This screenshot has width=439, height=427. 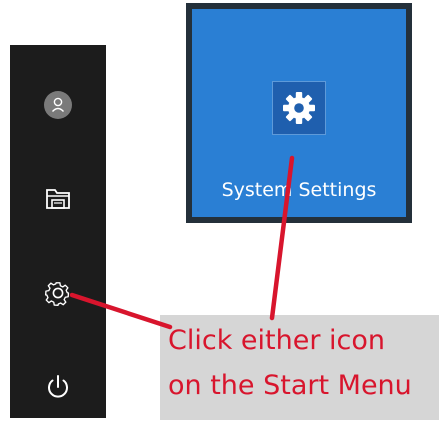 I want to click on power-button, so click(x=58, y=387).